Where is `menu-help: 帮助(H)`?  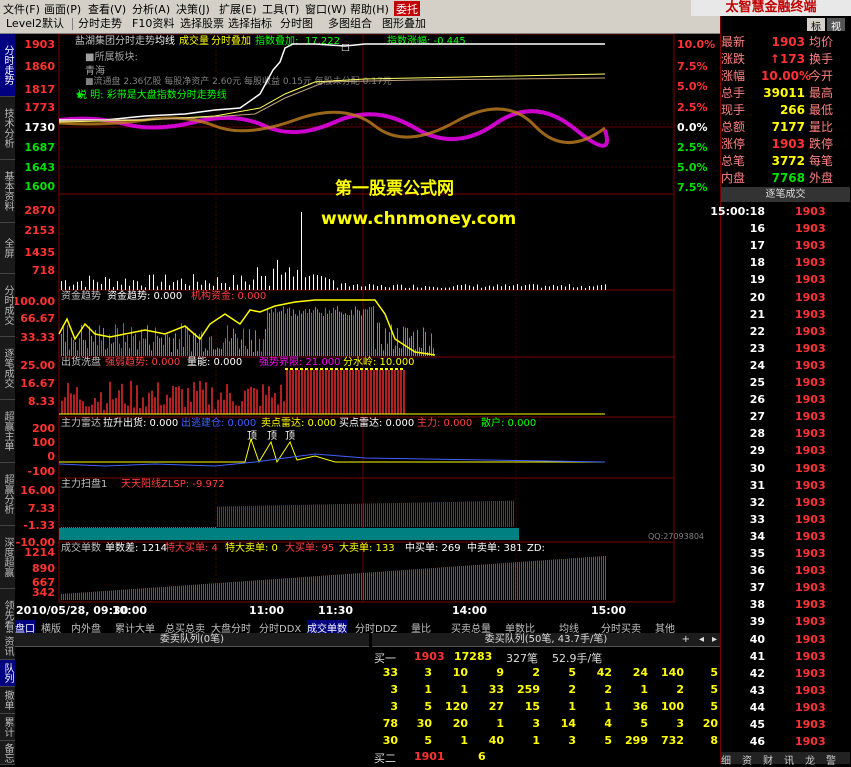
menu-help: 帮助(H) is located at coordinates (369, 9).